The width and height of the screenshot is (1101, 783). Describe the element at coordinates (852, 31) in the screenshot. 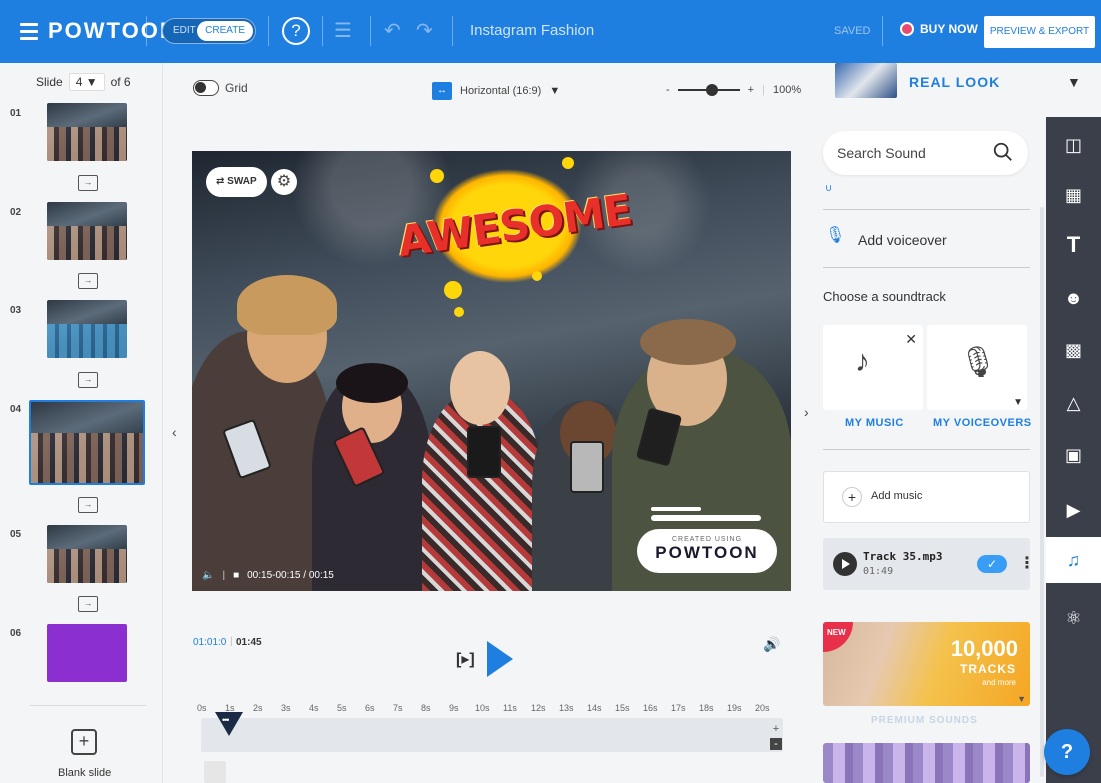

I see `saved-status: SAVED` at that location.